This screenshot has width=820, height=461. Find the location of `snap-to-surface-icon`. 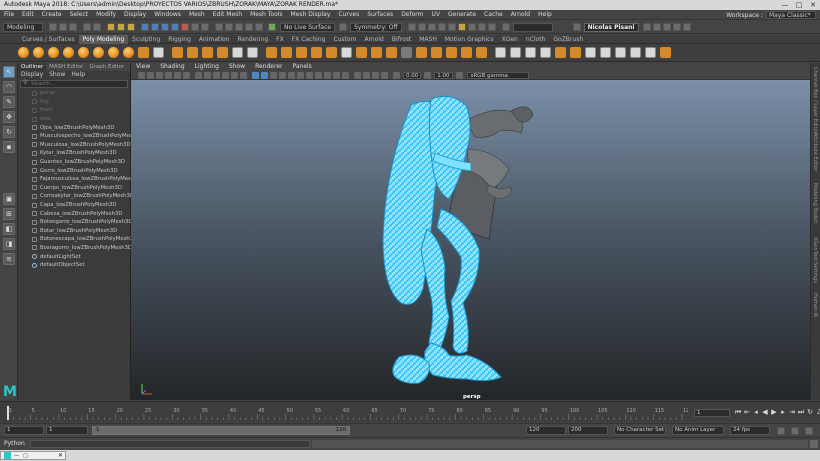

snap-to-surface-icon is located at coordinates (249, 27).